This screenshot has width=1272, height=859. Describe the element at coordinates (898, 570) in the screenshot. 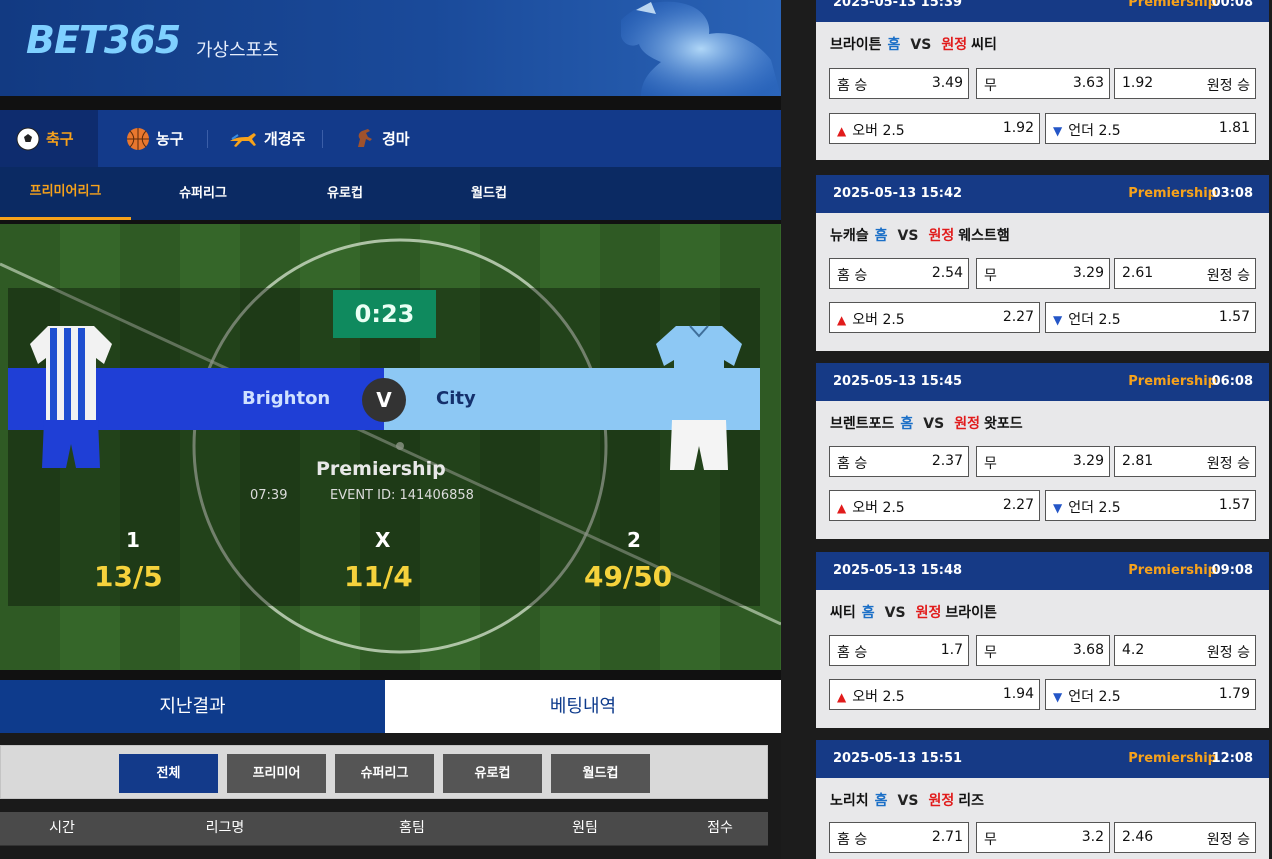

I see `game-datetime: 2025-05-13 15:48` at that location.